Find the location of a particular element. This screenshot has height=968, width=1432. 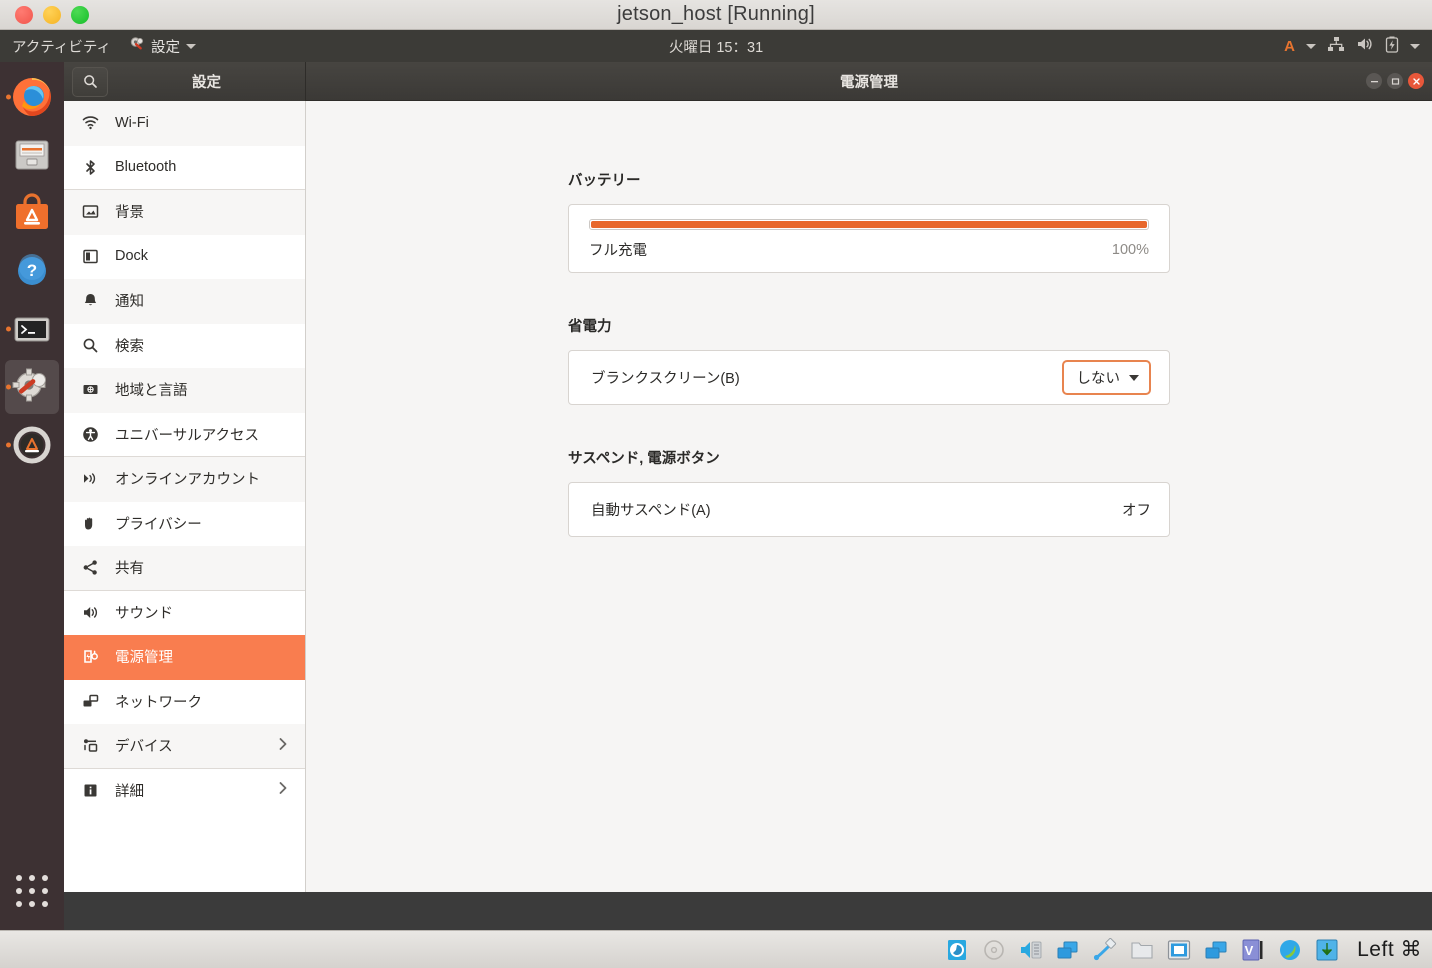

clock: 火曜日 15：31 is located at coordinates (716, 46).